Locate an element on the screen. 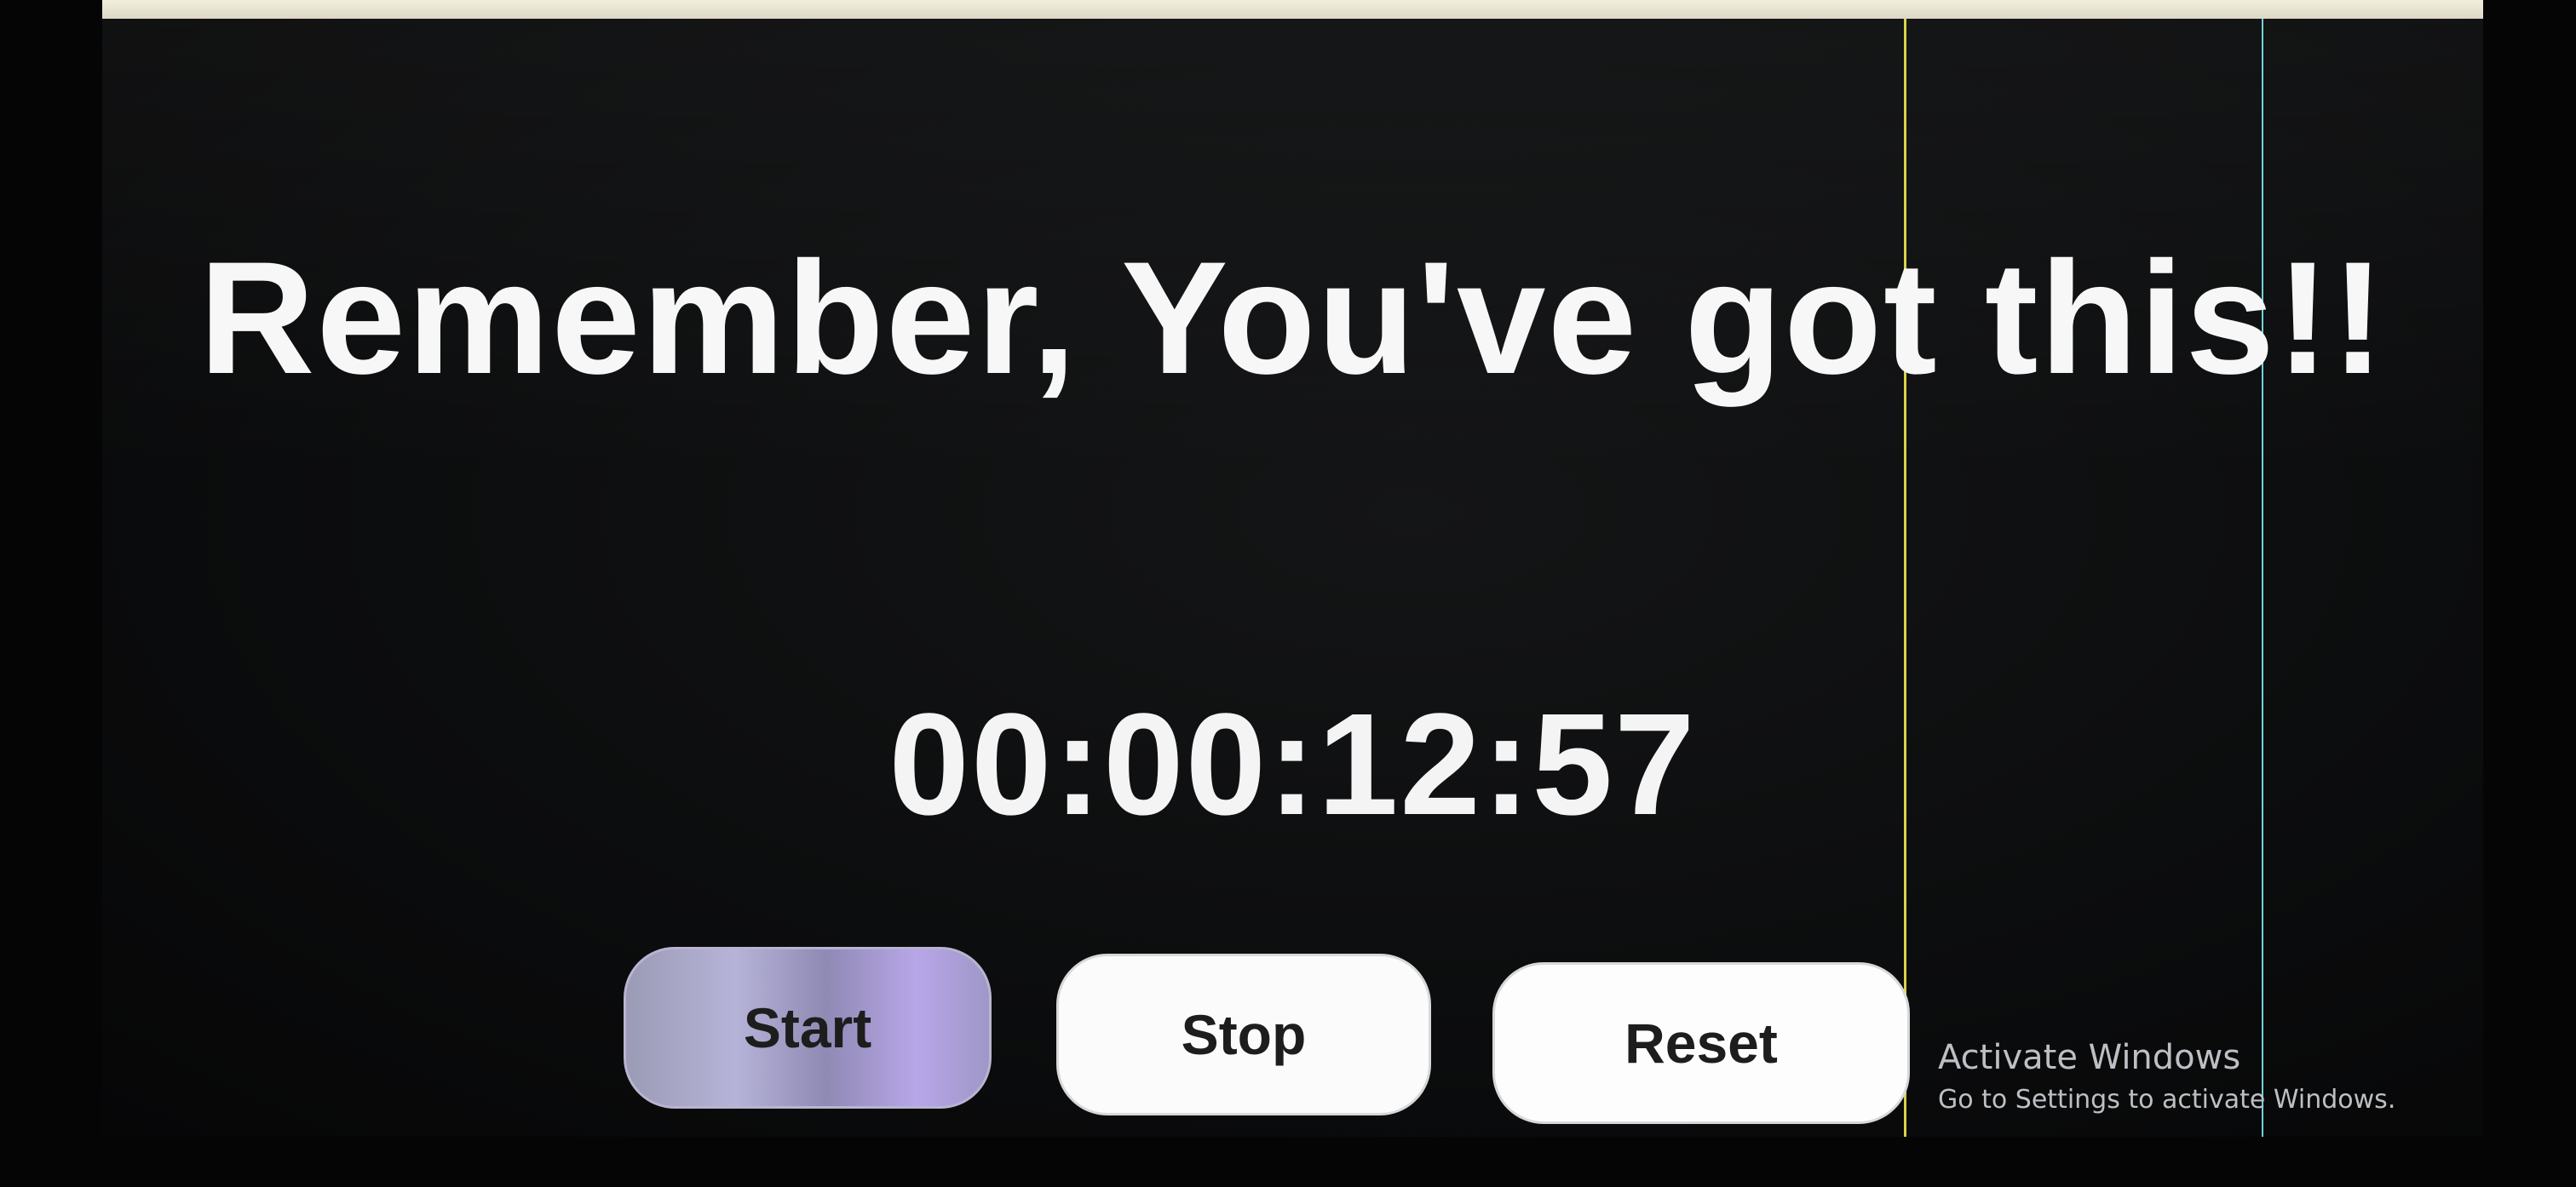 The height and width of the screenshot is (1187, 2576). start-button: Start is located at coordinates (808, 1028).